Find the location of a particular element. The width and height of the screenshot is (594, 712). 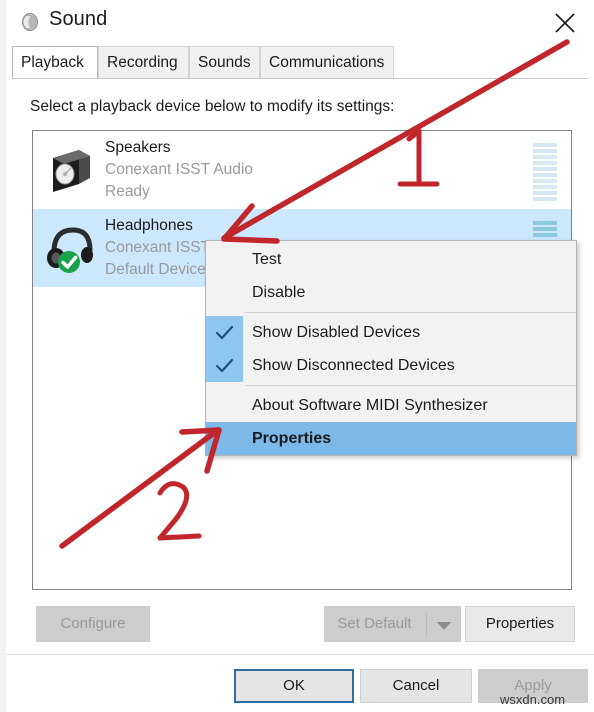

chevron-down-icon is located at coordinates (444, 626).